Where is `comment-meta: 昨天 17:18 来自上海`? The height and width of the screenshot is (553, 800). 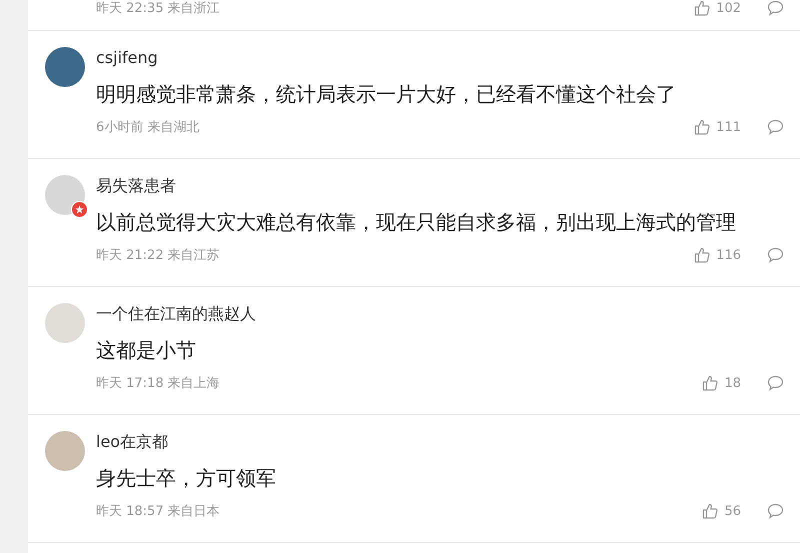
comment-meta: 昨天 17:18 来自上海 is located at coordinates (158, 383).